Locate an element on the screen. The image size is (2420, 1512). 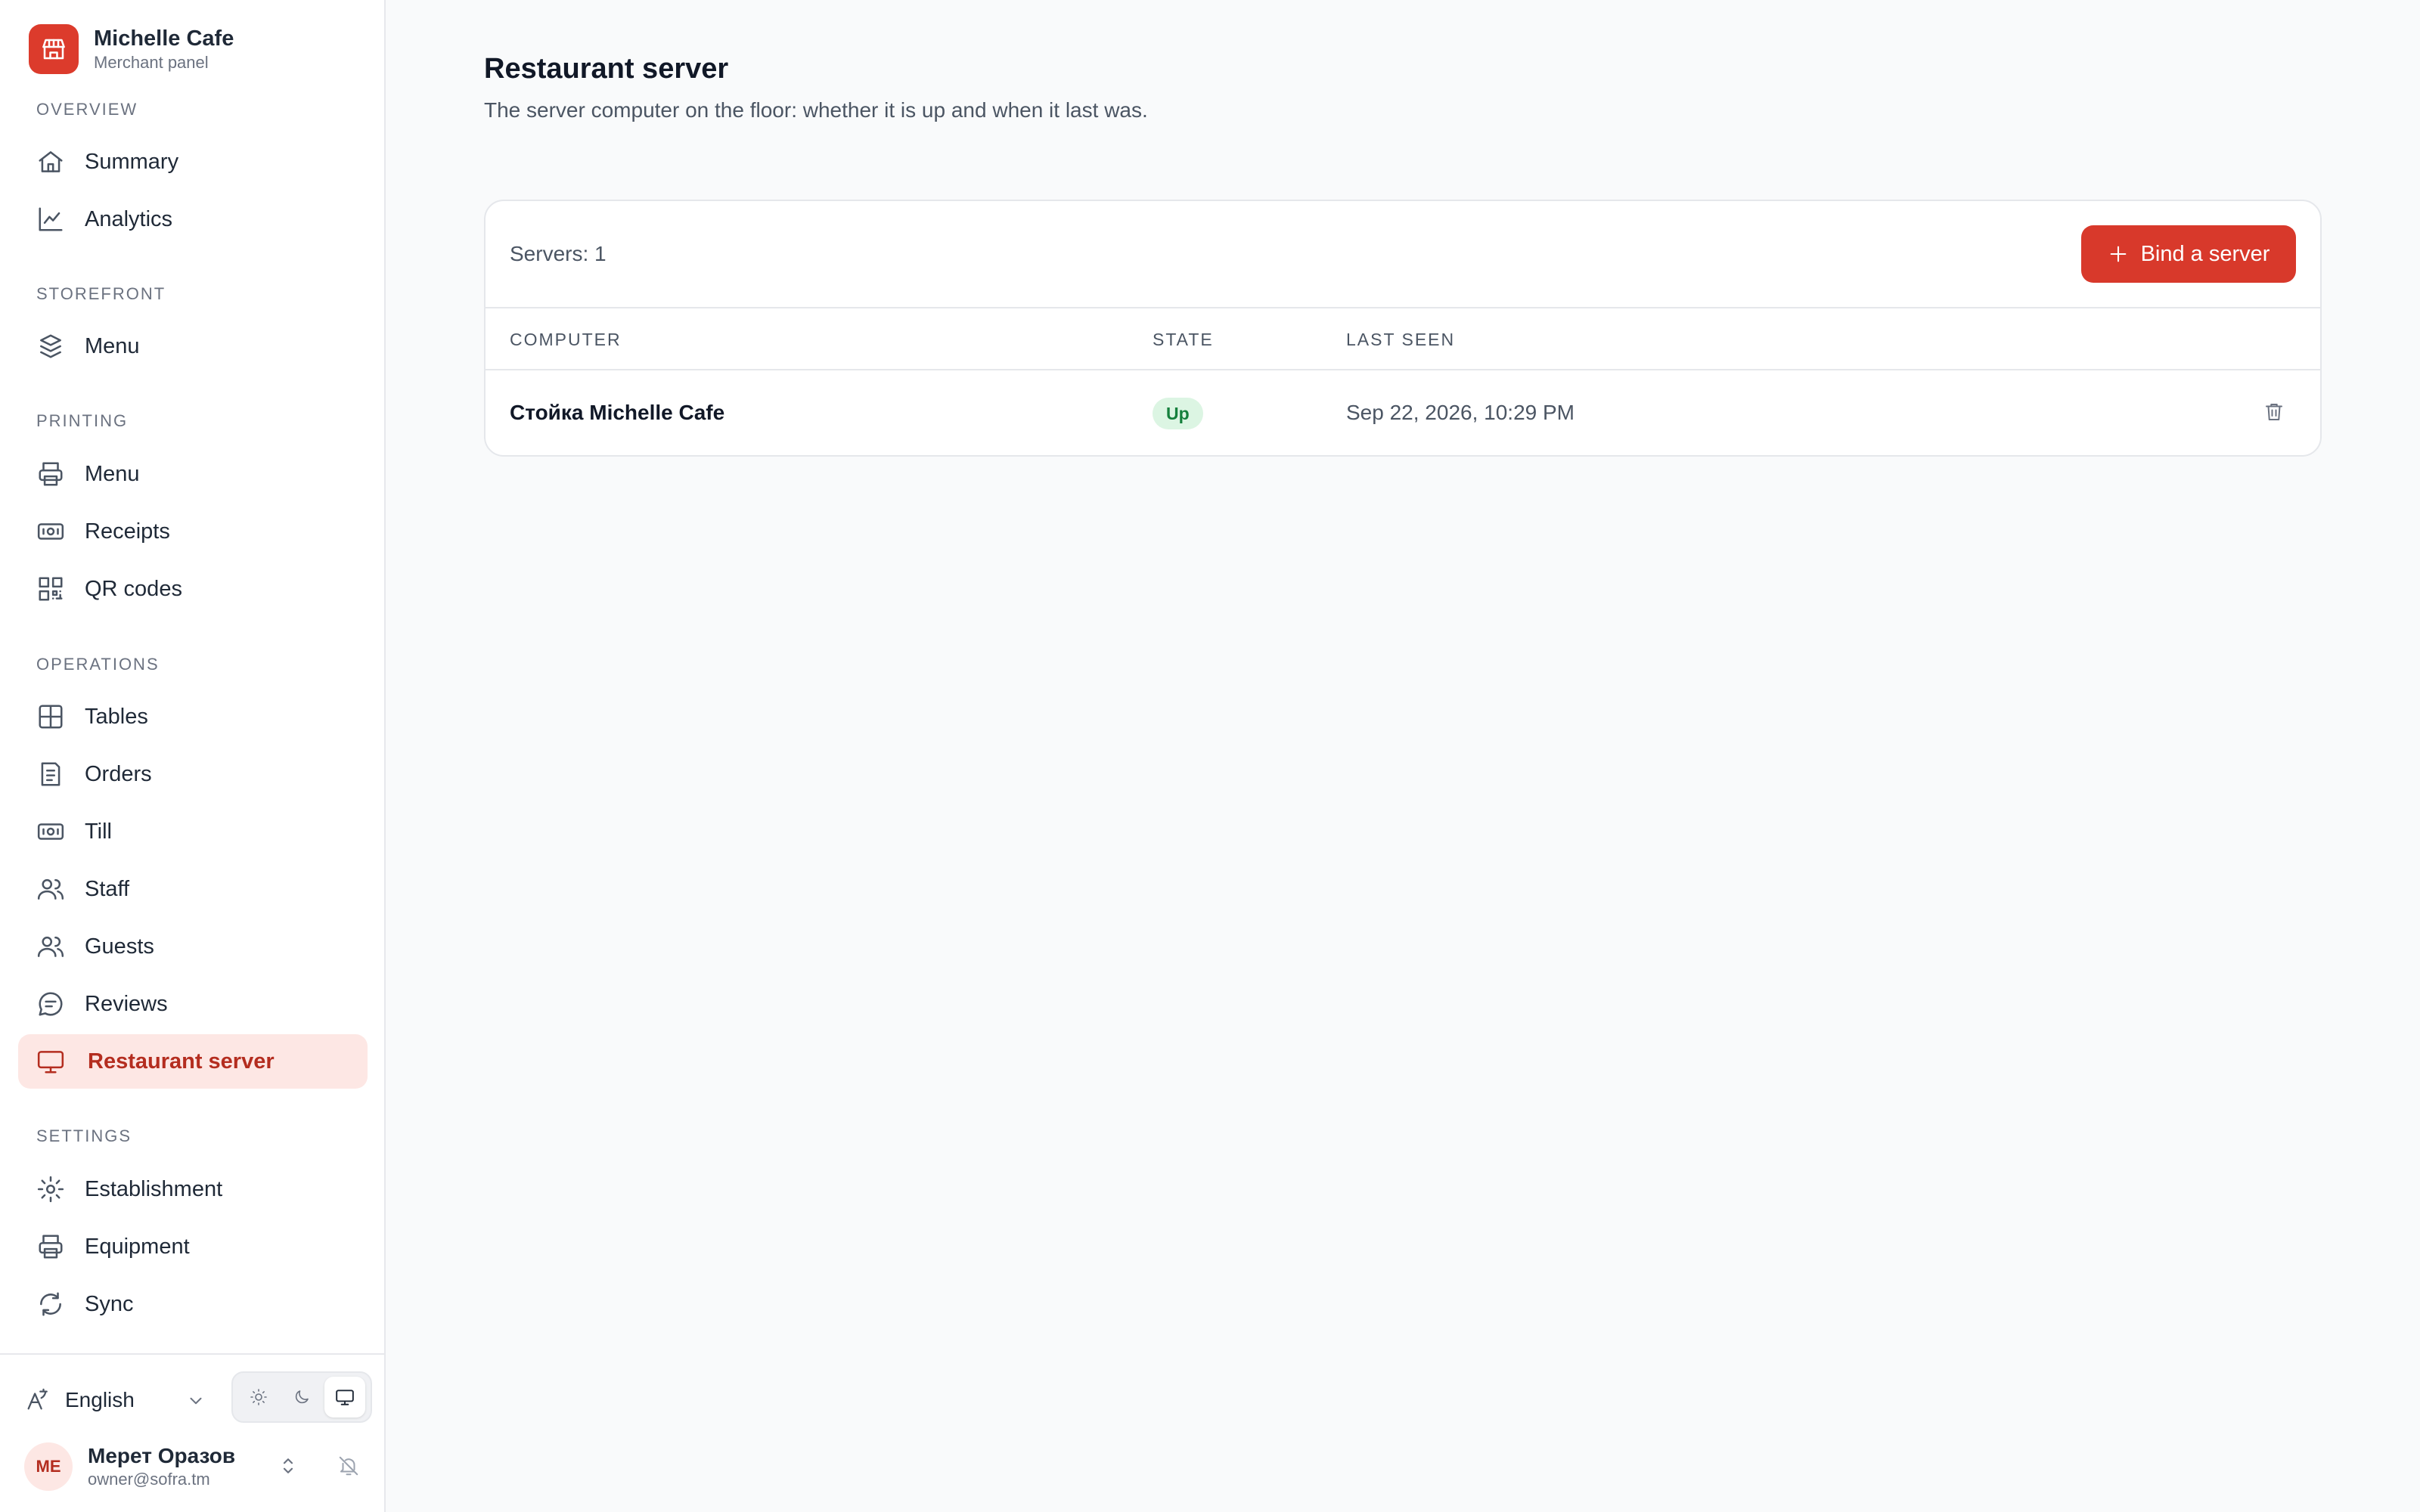
page-title: Restaurant server is located at coordinates (606, 69).